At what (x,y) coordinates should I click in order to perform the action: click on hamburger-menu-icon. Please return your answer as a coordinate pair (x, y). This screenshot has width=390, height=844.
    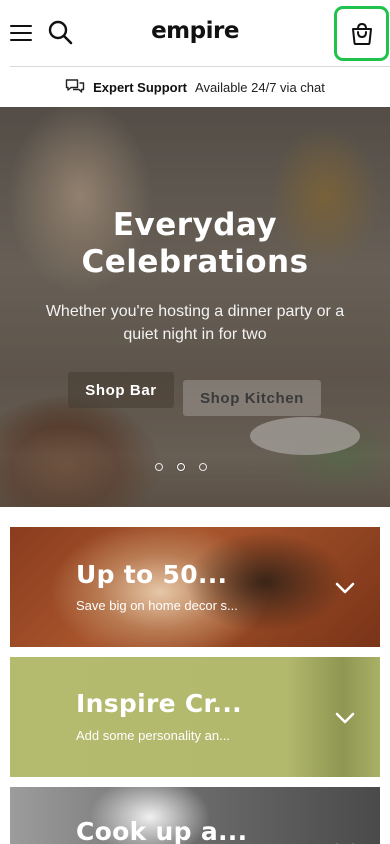
    Looking at the image, I should click on (21, 33).